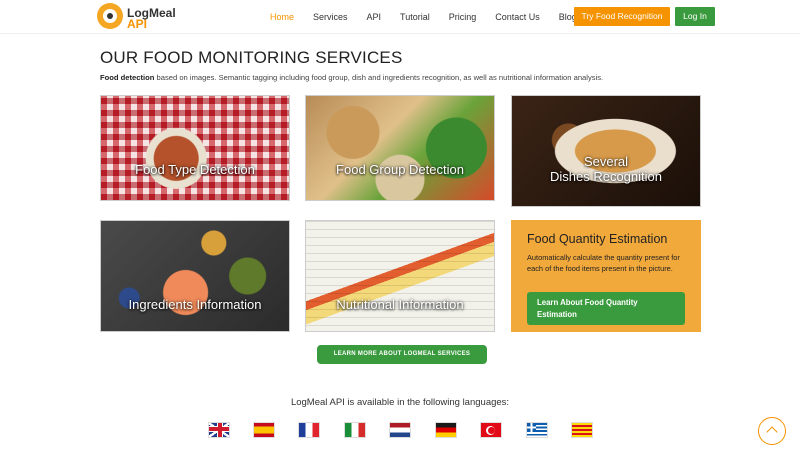 The height and width of the screenshot is (455, 800). Describe the element at coordinates (374, 17) in the screenshot. I see `nav-api: API` at that location.